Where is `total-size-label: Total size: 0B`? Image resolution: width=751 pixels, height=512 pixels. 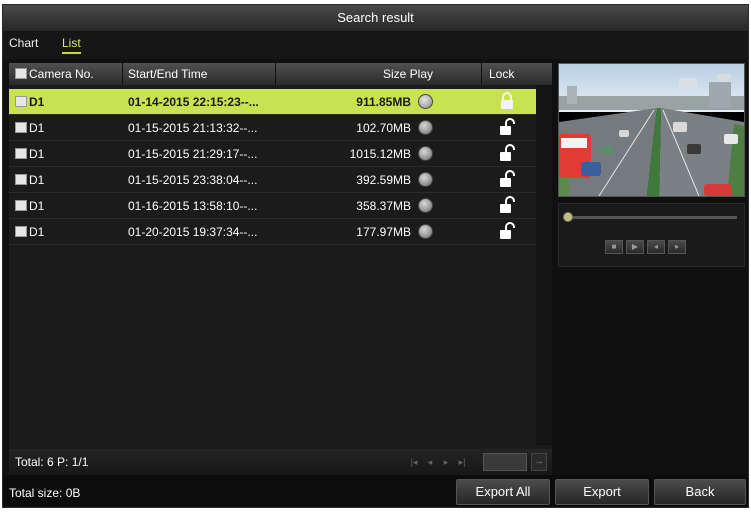
total-size-label: Total size: 0B is located at coordinates (45, 493).